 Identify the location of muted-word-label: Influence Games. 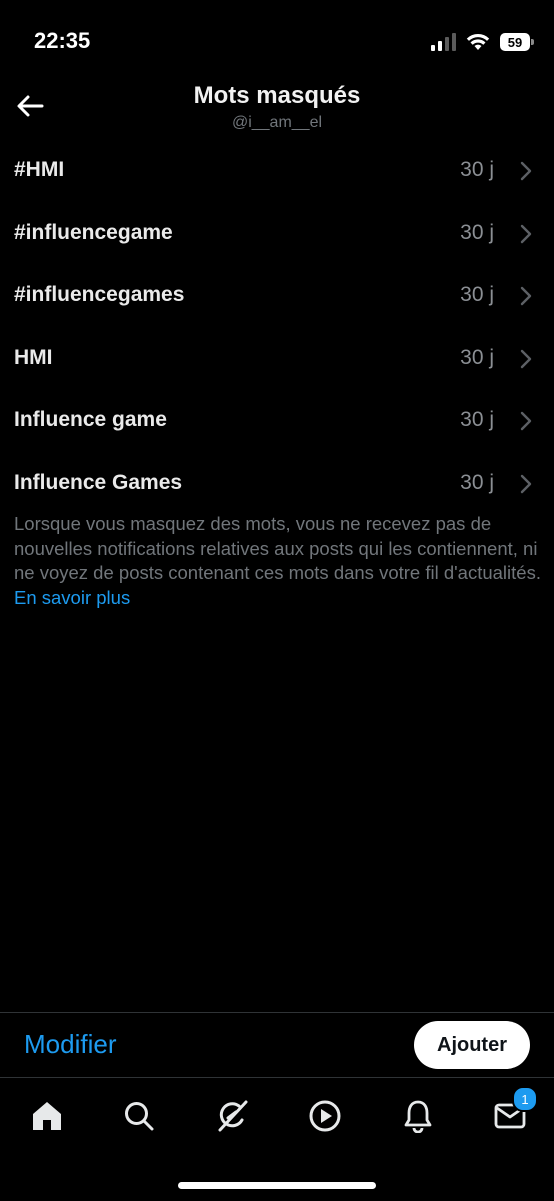
(98, 482).